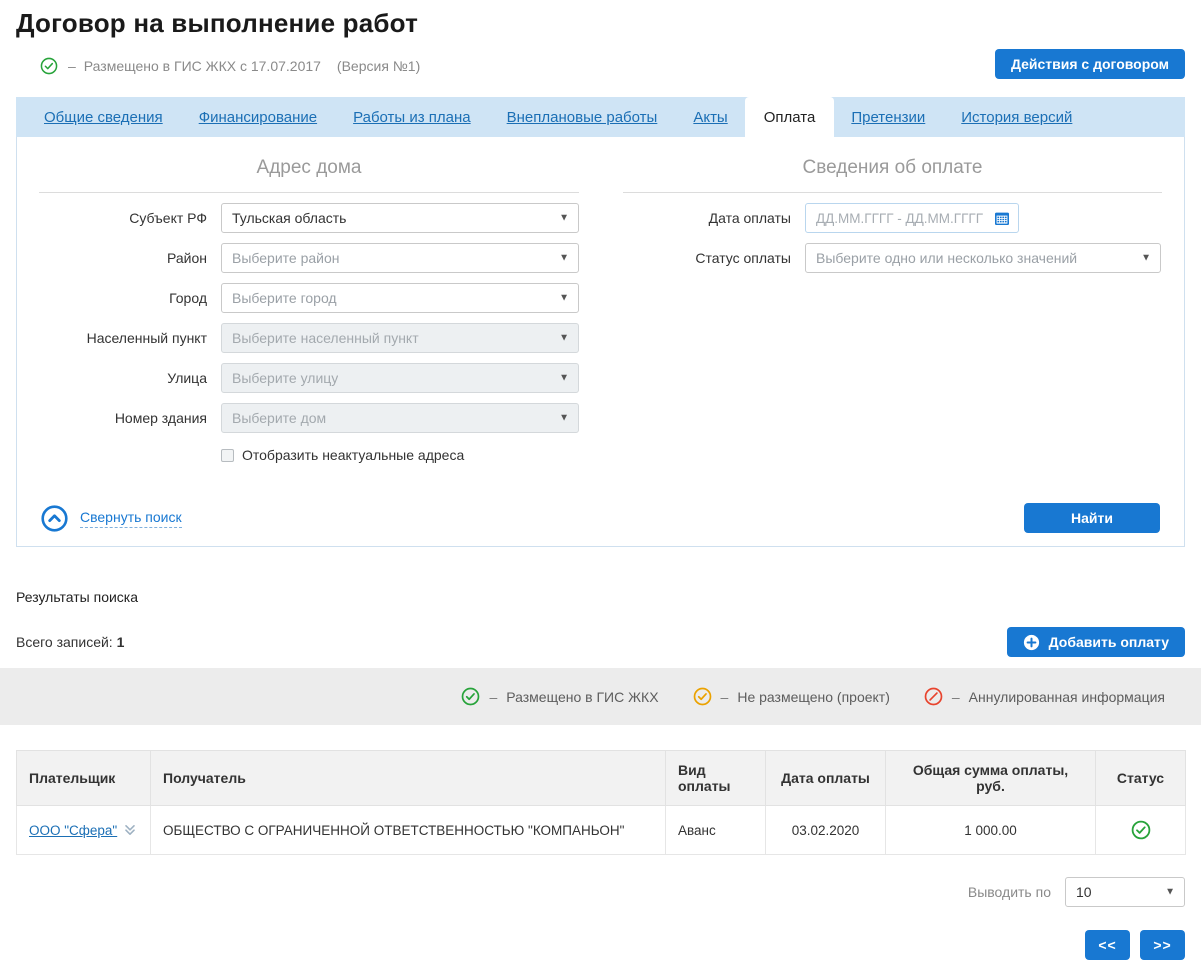 Image resolution: width=1201 pixels, height=960 pixels. Describe the element at coordinates (912, 218) in the screenshot. I see `payment-date-range-input: ДД.ММ.ГГГГ - ДД.ММ.ГГГГ` at that location.